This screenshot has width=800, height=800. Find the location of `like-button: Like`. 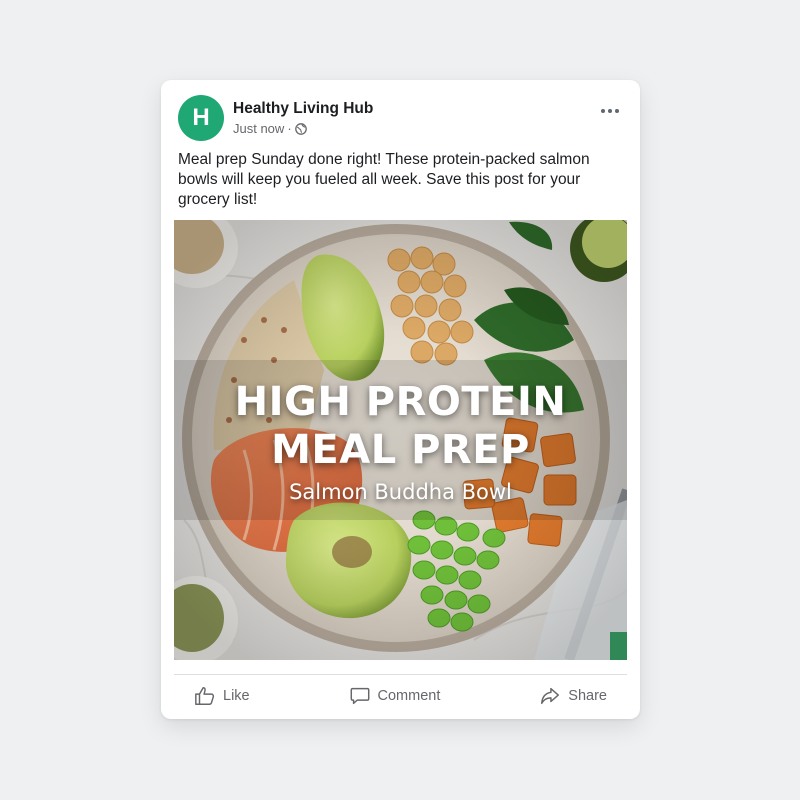

like-button: Like is located at coordinates (222, 696).